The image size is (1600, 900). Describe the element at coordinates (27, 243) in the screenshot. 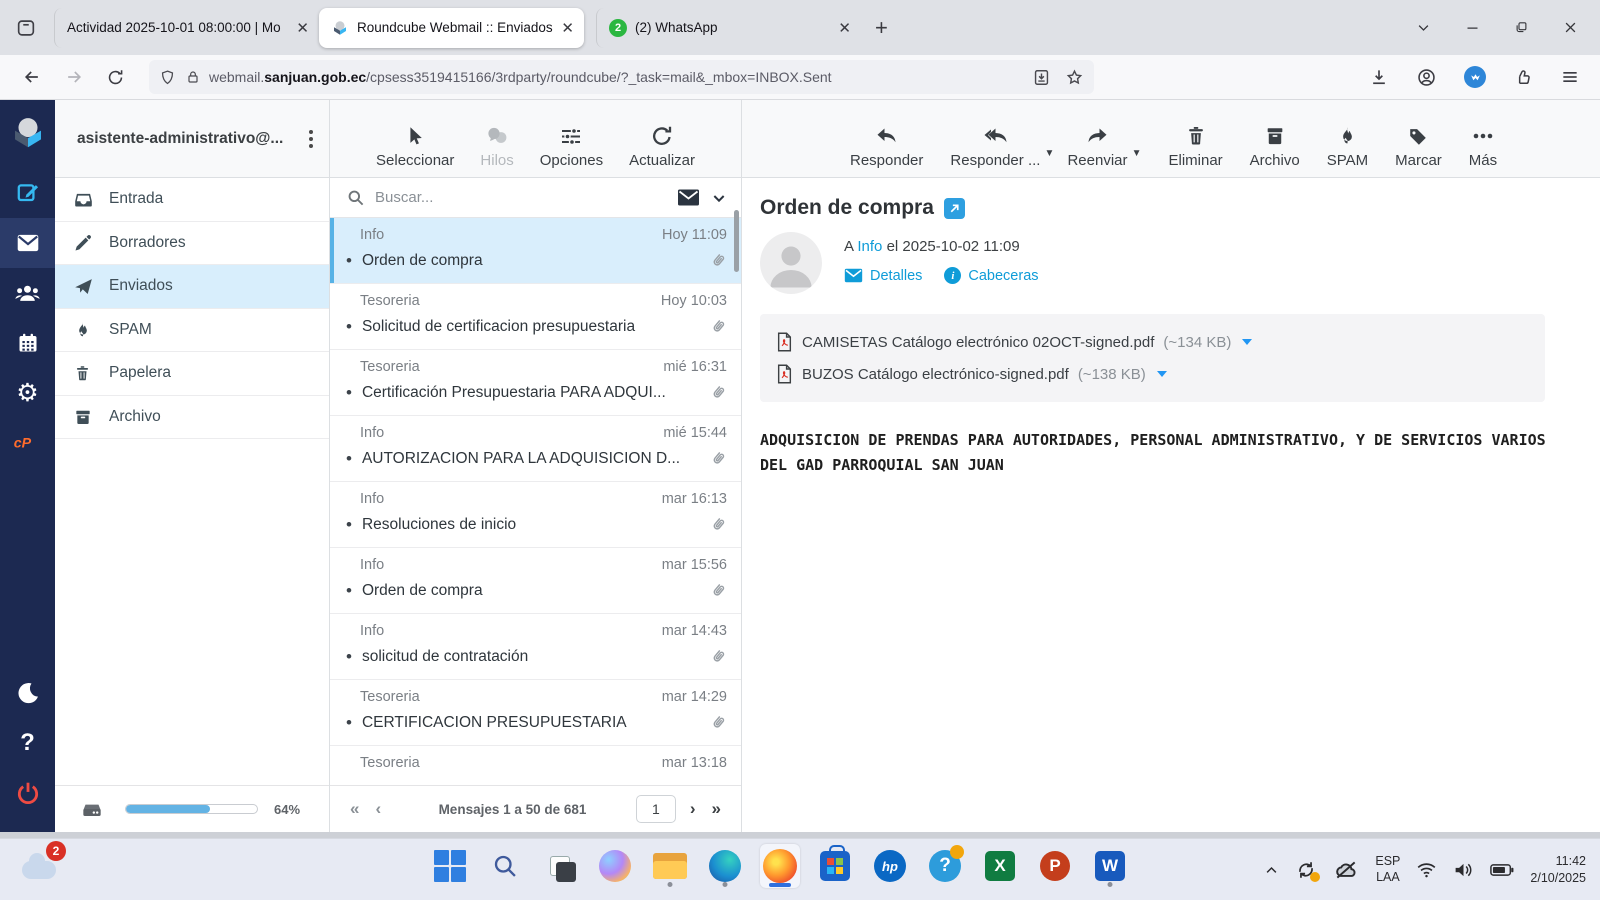

I see `mail-nav-icon` at that location.